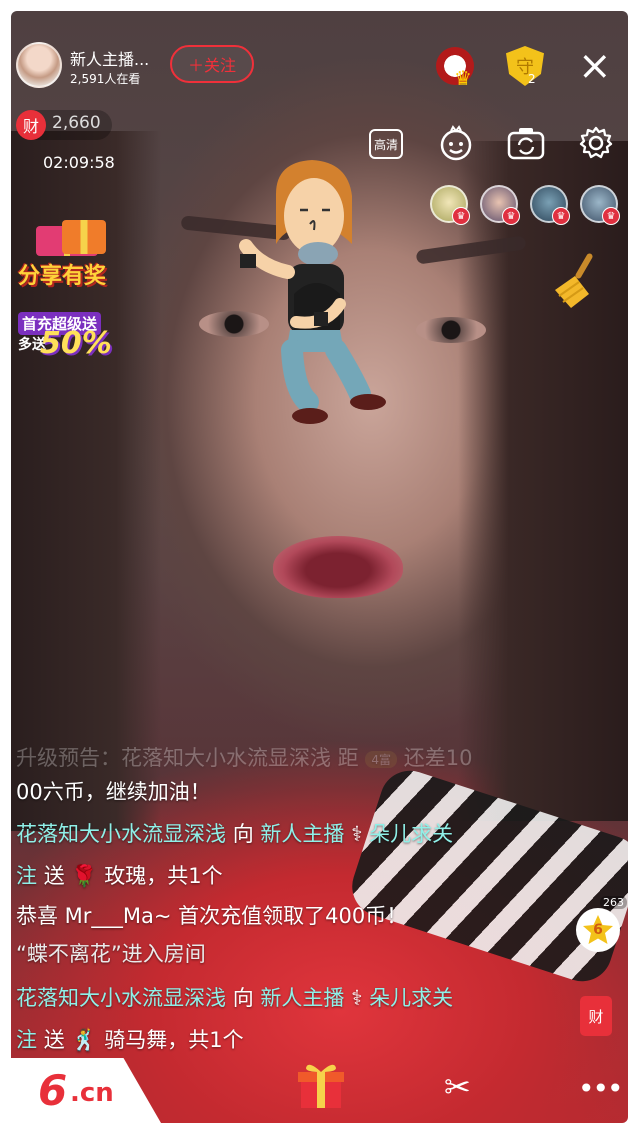 The width and height of the screenshot is (639, 1134). Describe the element at coordinates (212, 64) in the screenshot. I see `follow-button: ＋关注` at that location.